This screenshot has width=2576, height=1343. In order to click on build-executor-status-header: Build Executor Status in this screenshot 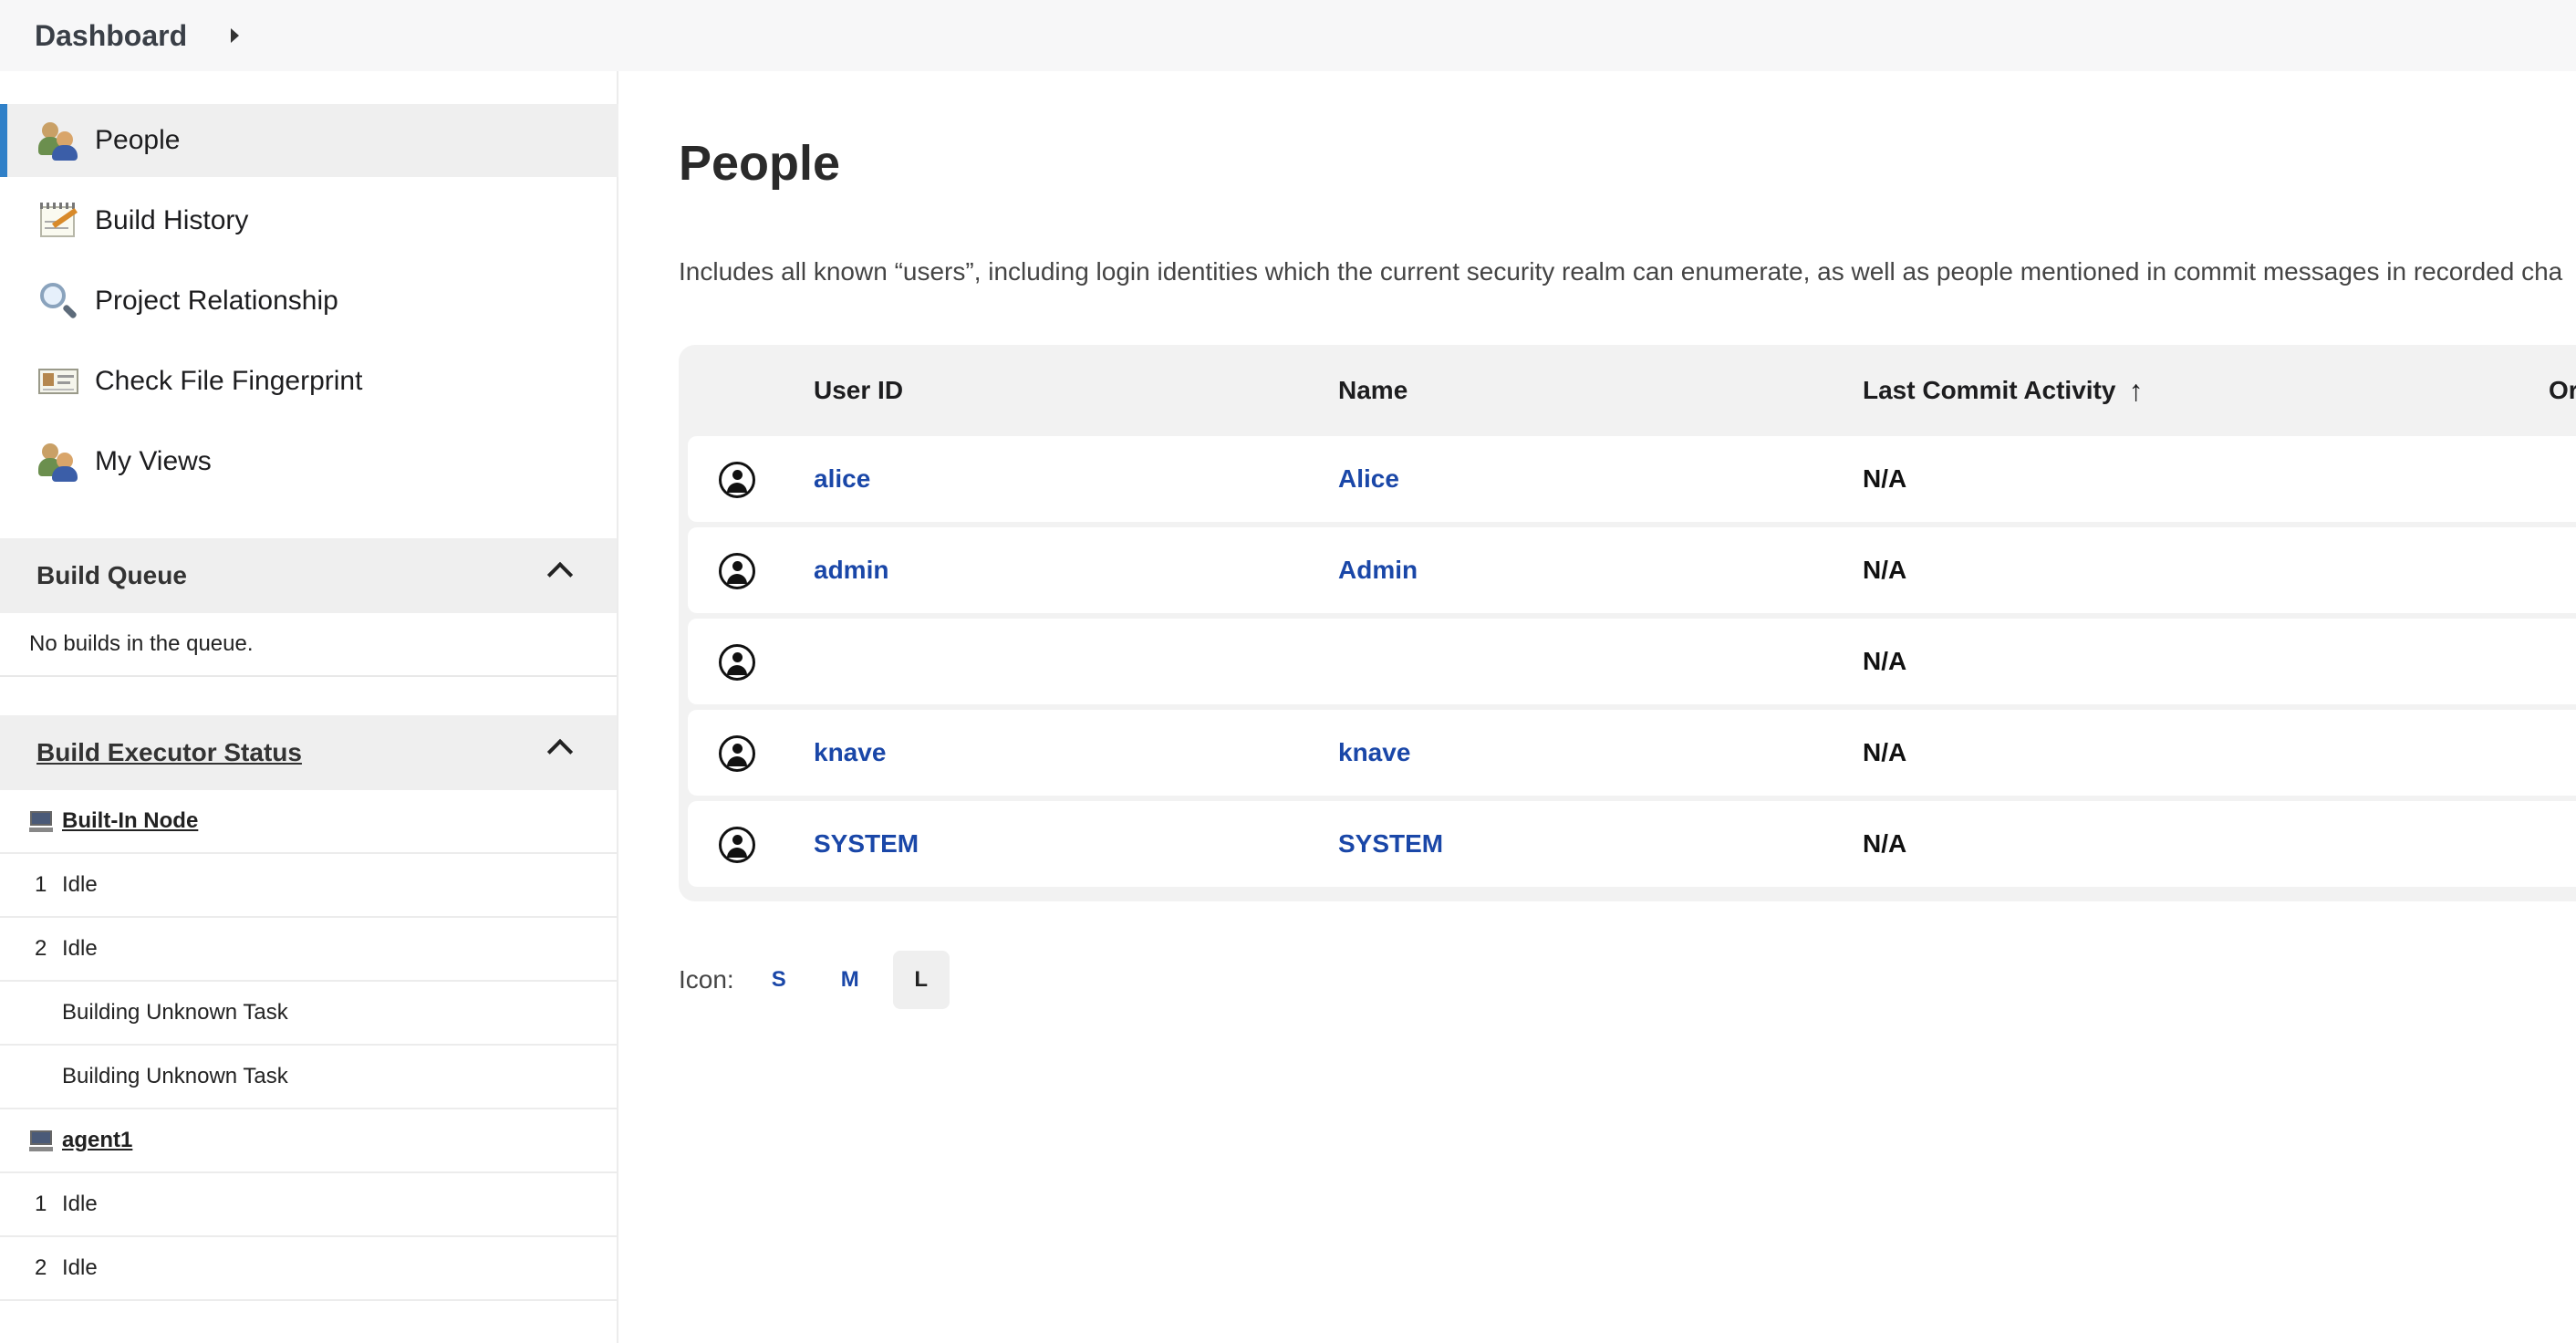, I will do `click(308, 752)`.